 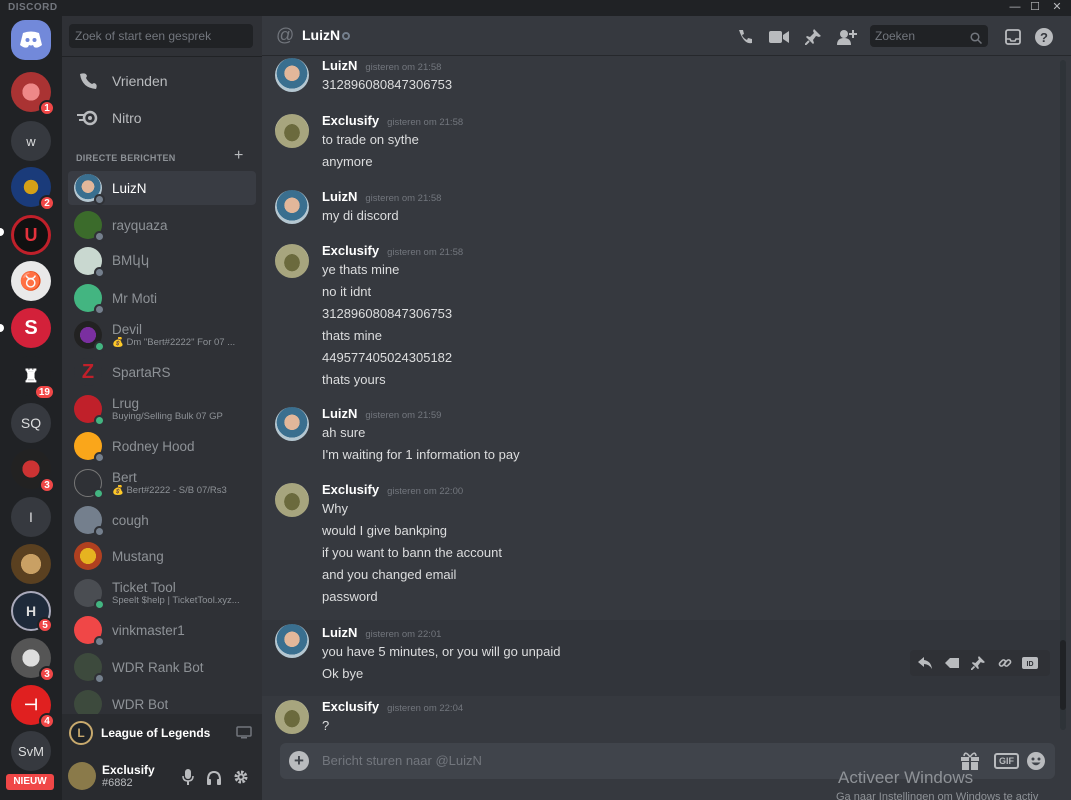 What do you see at coordinates (381, 413) in the screenshot?
I see `message-author: LuizN gisteren om 21:59` at bounding box center [381, 413].